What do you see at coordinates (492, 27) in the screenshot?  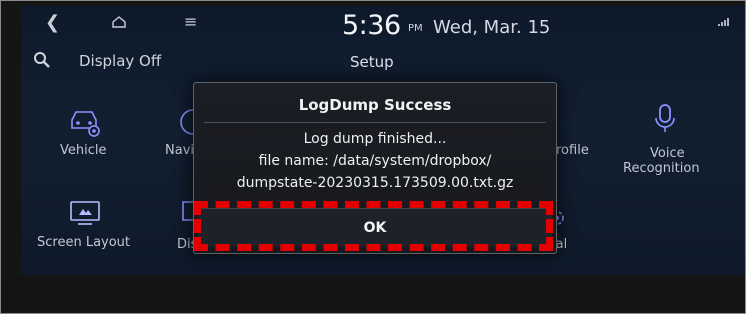 I see `status-date: Wed, Mar. 15` at bounding box center [492, 27].